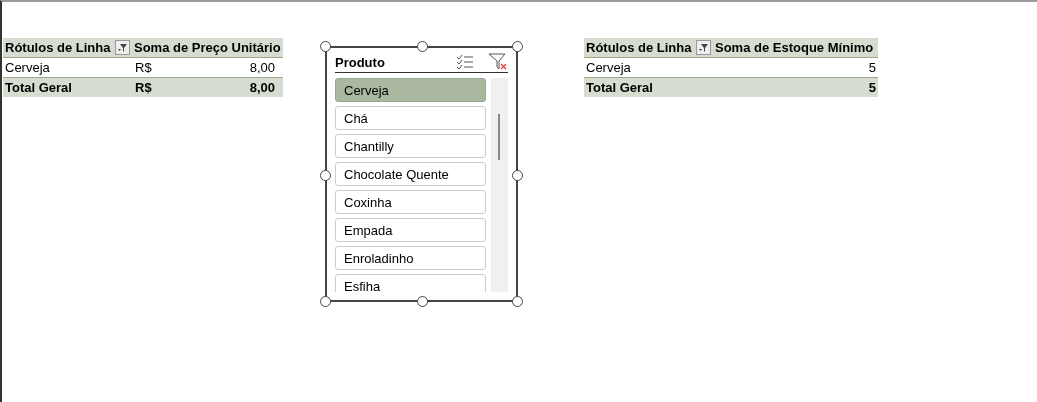 This screenshot has width=1037, height=402. I want to click on slicer-item: Chá, so click(411, 118).